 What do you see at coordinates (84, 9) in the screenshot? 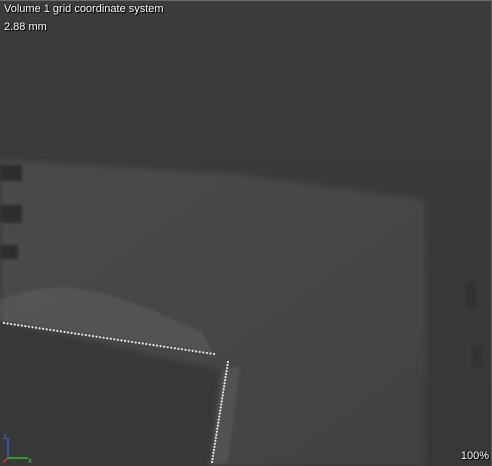
I see `viewer-title: Volume 1 grid coordinate system` at bounding box center [84, 9].